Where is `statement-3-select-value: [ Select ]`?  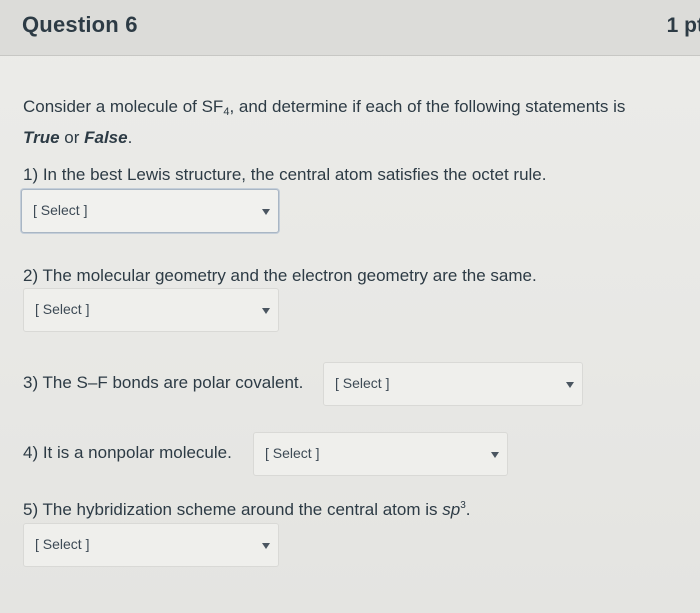
statement-3-select-value: [ Select ] is located at coordinates (362, 383).